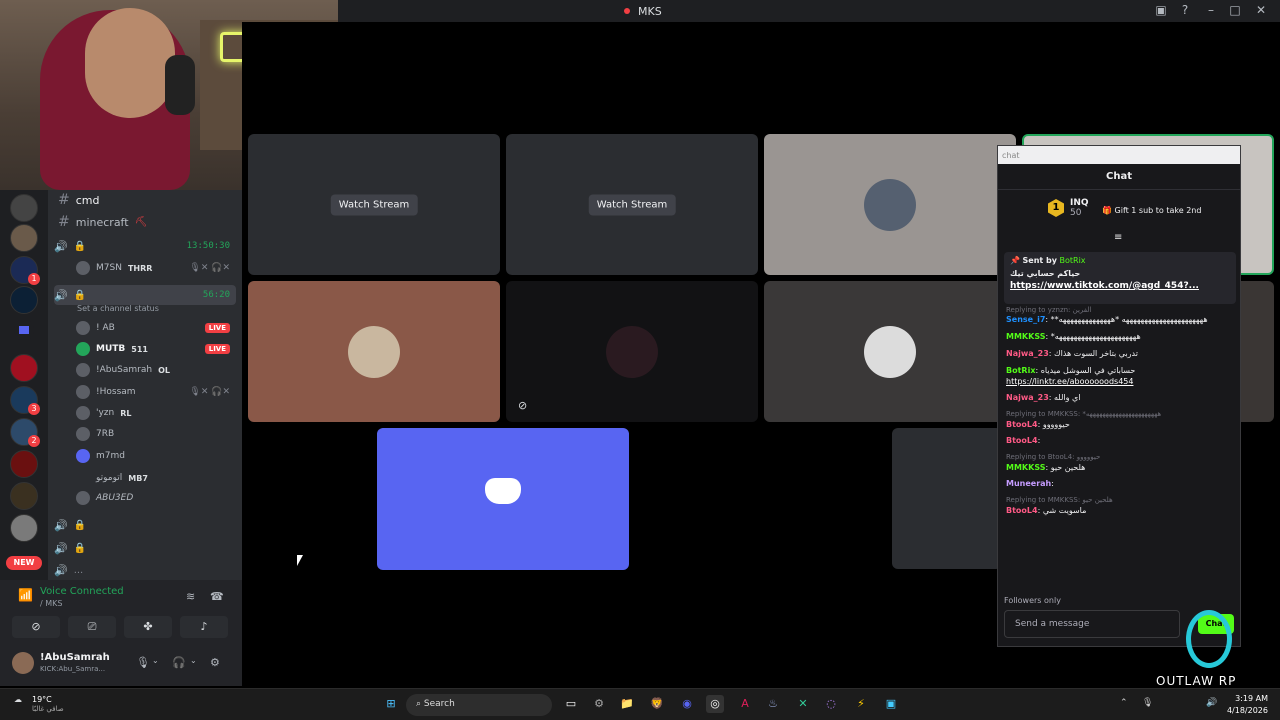  Describe the element at coordinates (48, 709) in the screenshot. I see `weather-desc: صافي غالبًا` at that location.